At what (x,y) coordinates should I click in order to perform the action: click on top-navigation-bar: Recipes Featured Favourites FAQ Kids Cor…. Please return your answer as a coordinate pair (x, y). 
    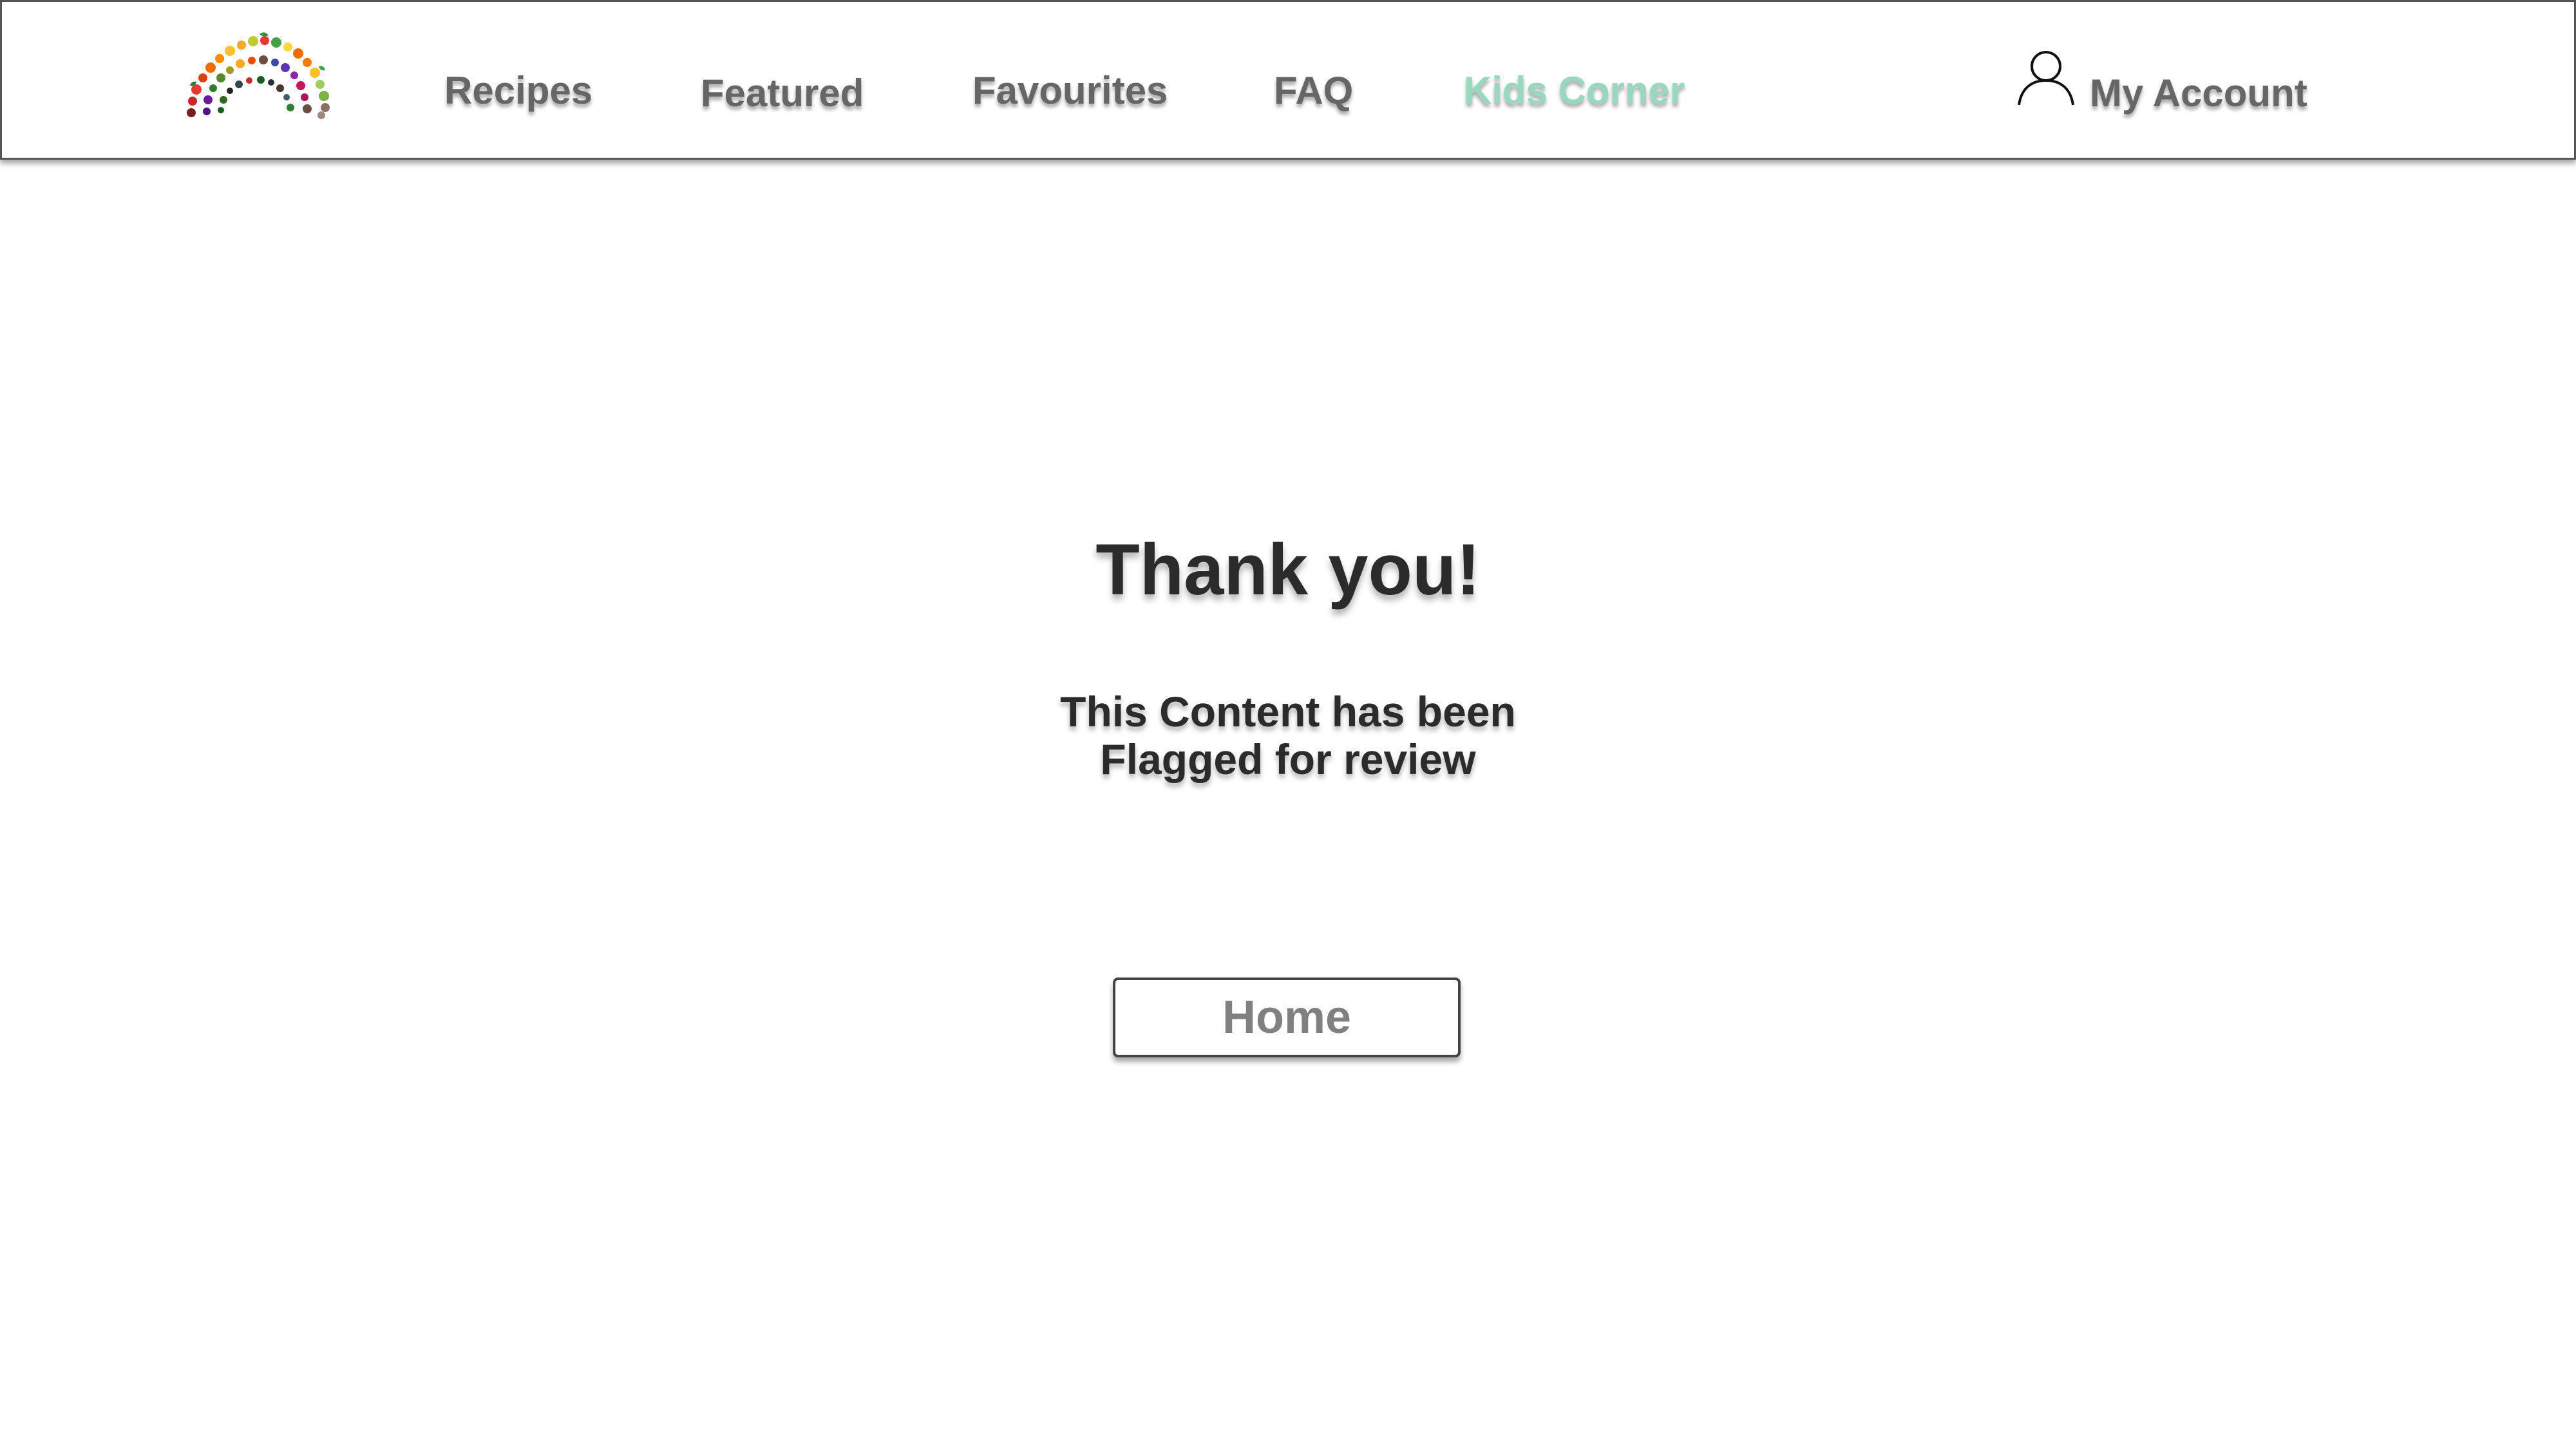
    Looking at the image, I should click on (1288, 80).